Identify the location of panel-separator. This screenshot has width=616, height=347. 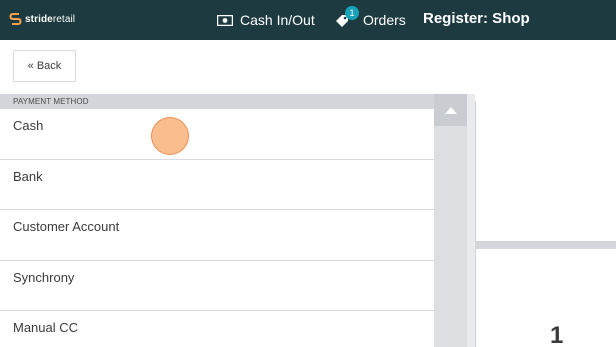
(545, 245).